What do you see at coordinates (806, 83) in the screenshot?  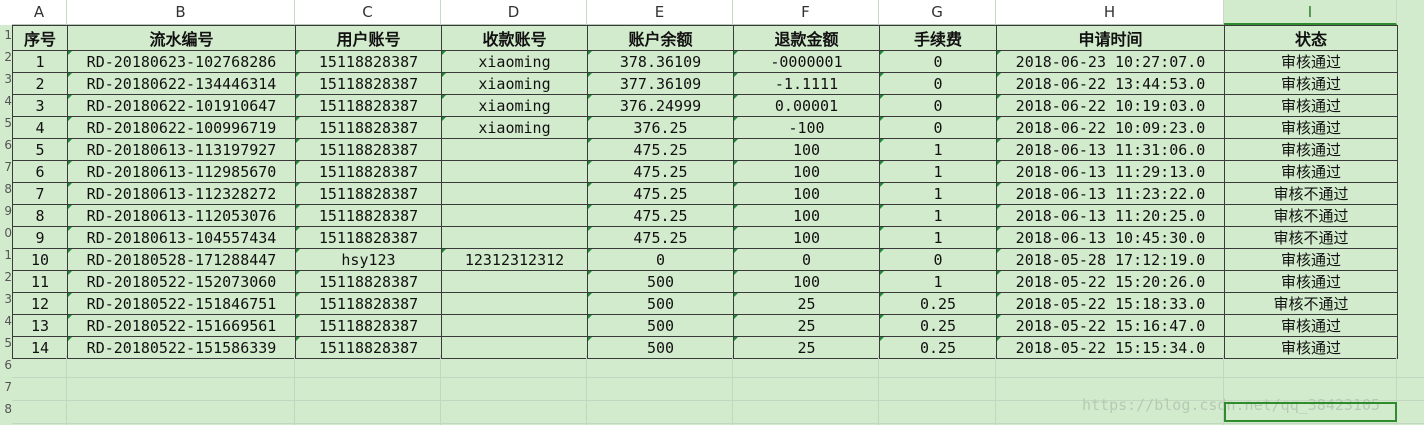 I see `cell-refund-amount: -1.1111` at bounding box center [806, 83].